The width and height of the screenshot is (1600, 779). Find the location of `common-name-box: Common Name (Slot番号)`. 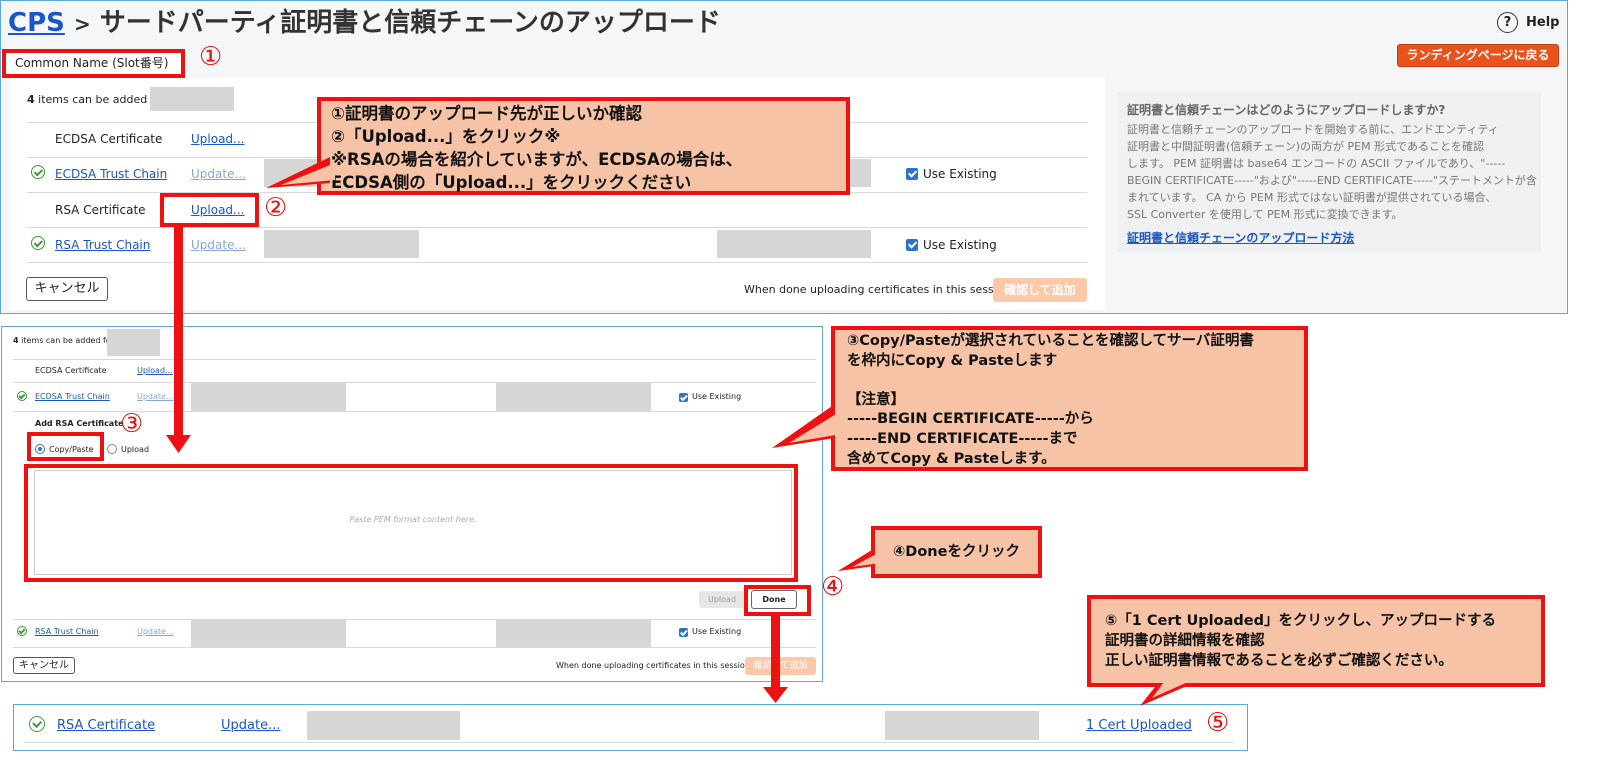

common-name-box: Common Name (Slot番号) is located at coordinates (93, 63).